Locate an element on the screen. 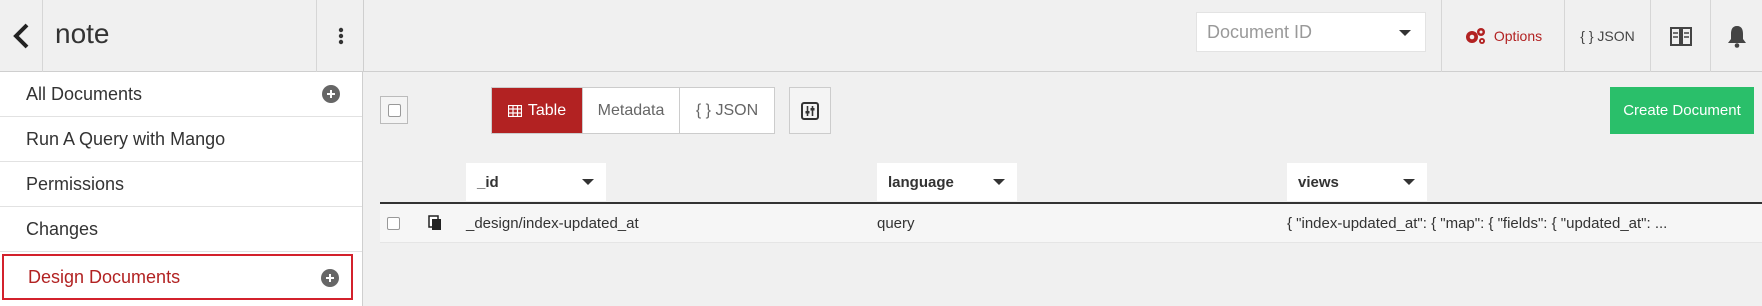 The height and width of the screenshot is (306, 1762). cell-language: query is located at coordinates (896, 223).